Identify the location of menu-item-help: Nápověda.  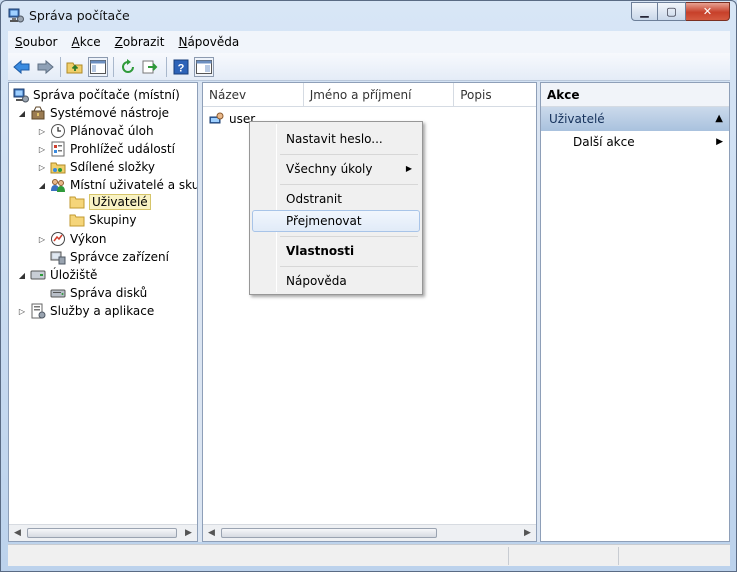
(336, 281).